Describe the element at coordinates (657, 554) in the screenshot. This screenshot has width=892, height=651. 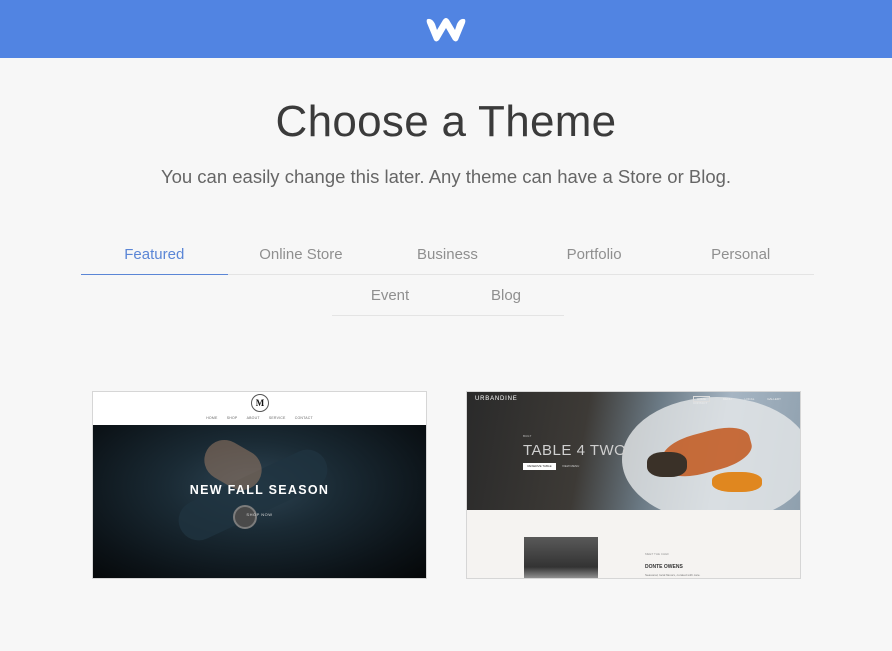
I see `chef-label: MEET THE CHEF` at that location.